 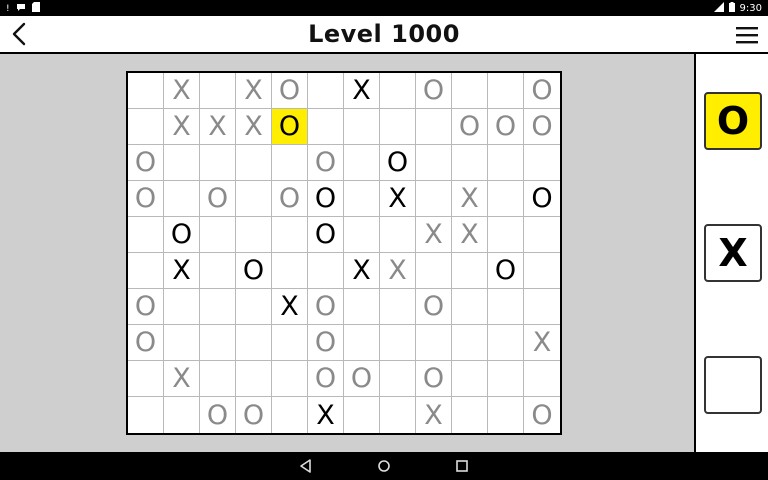 I want to click on board-cell-r6-c8: O, so click(x=434, y=307).